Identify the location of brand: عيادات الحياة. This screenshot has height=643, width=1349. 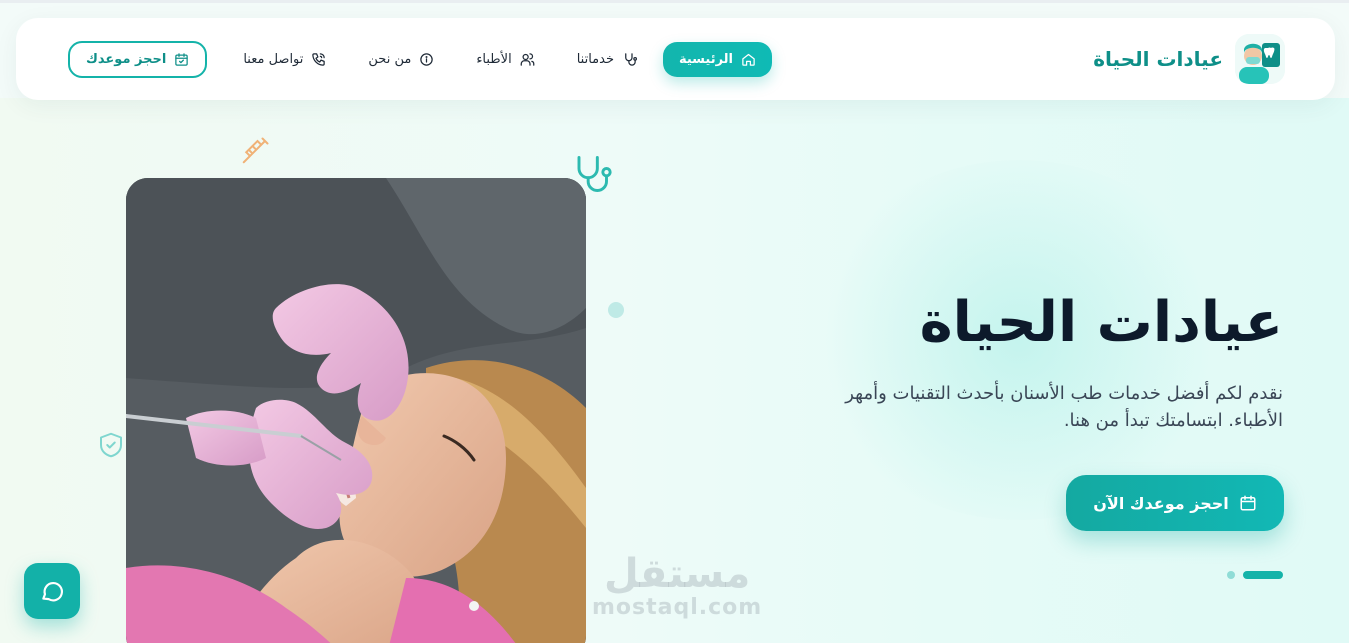
(1189, 59).